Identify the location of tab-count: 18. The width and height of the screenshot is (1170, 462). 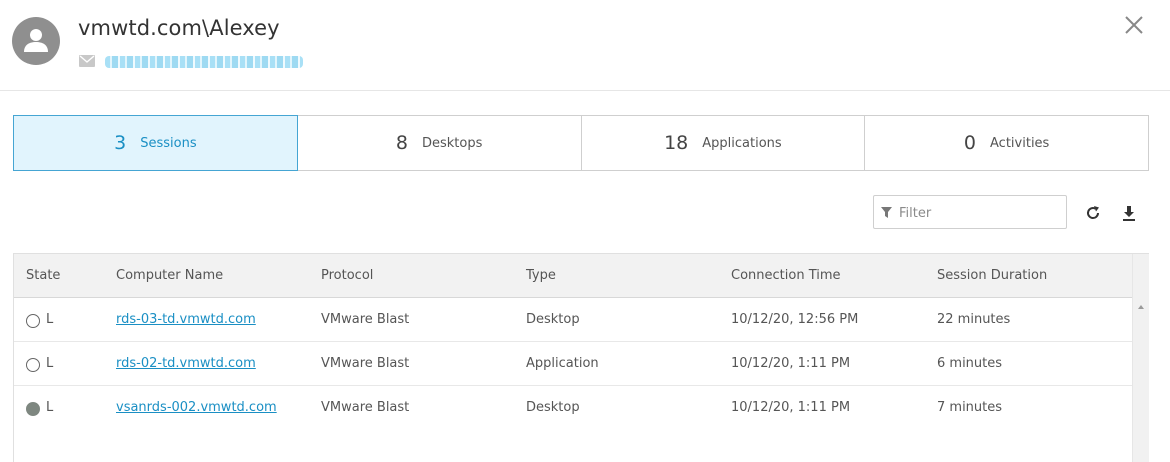
(676, 143).